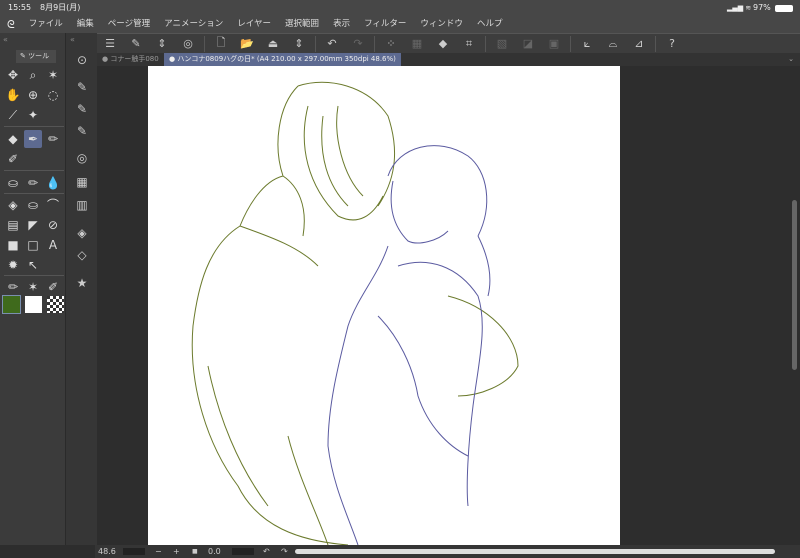  What do you see at coordinates (443, 44) in the screenshot?
I see `fill-icon: ◆` at bounding box center [443, 44].